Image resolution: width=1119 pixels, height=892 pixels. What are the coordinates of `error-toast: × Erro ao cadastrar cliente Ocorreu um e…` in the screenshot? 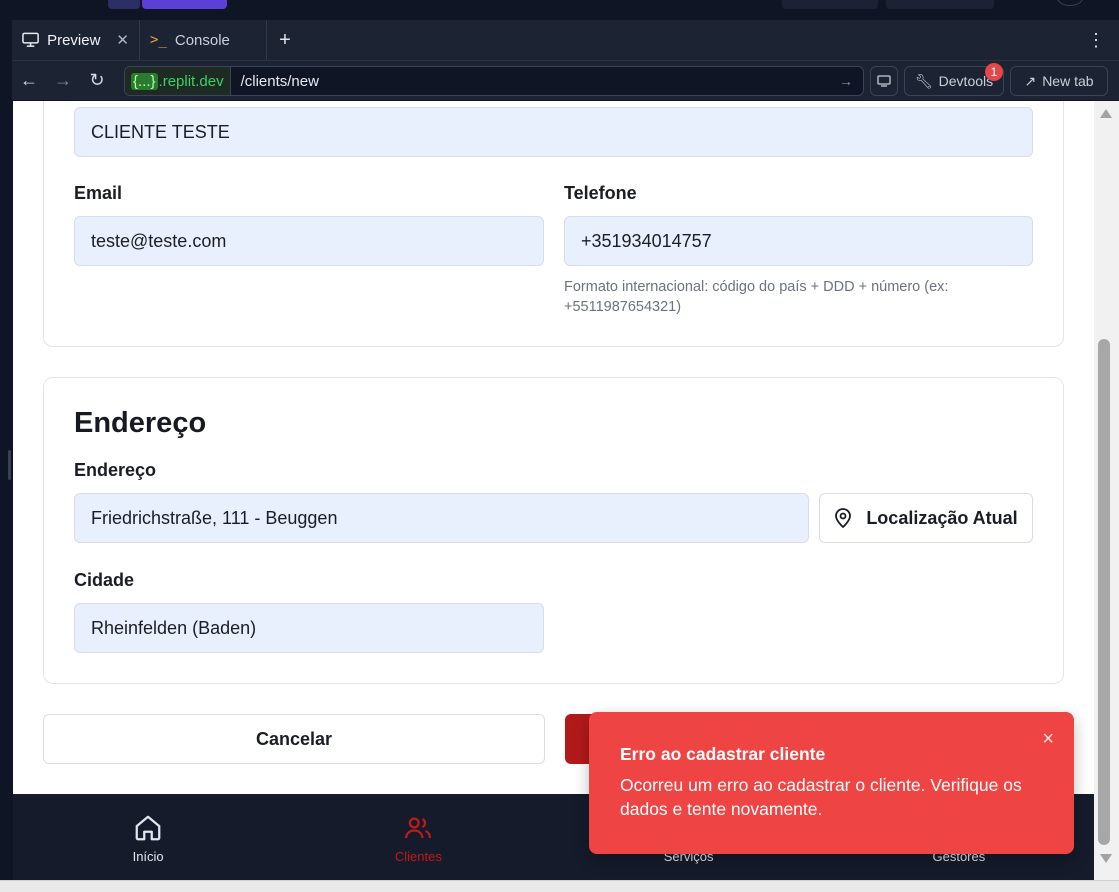 It's located at (831, 783).